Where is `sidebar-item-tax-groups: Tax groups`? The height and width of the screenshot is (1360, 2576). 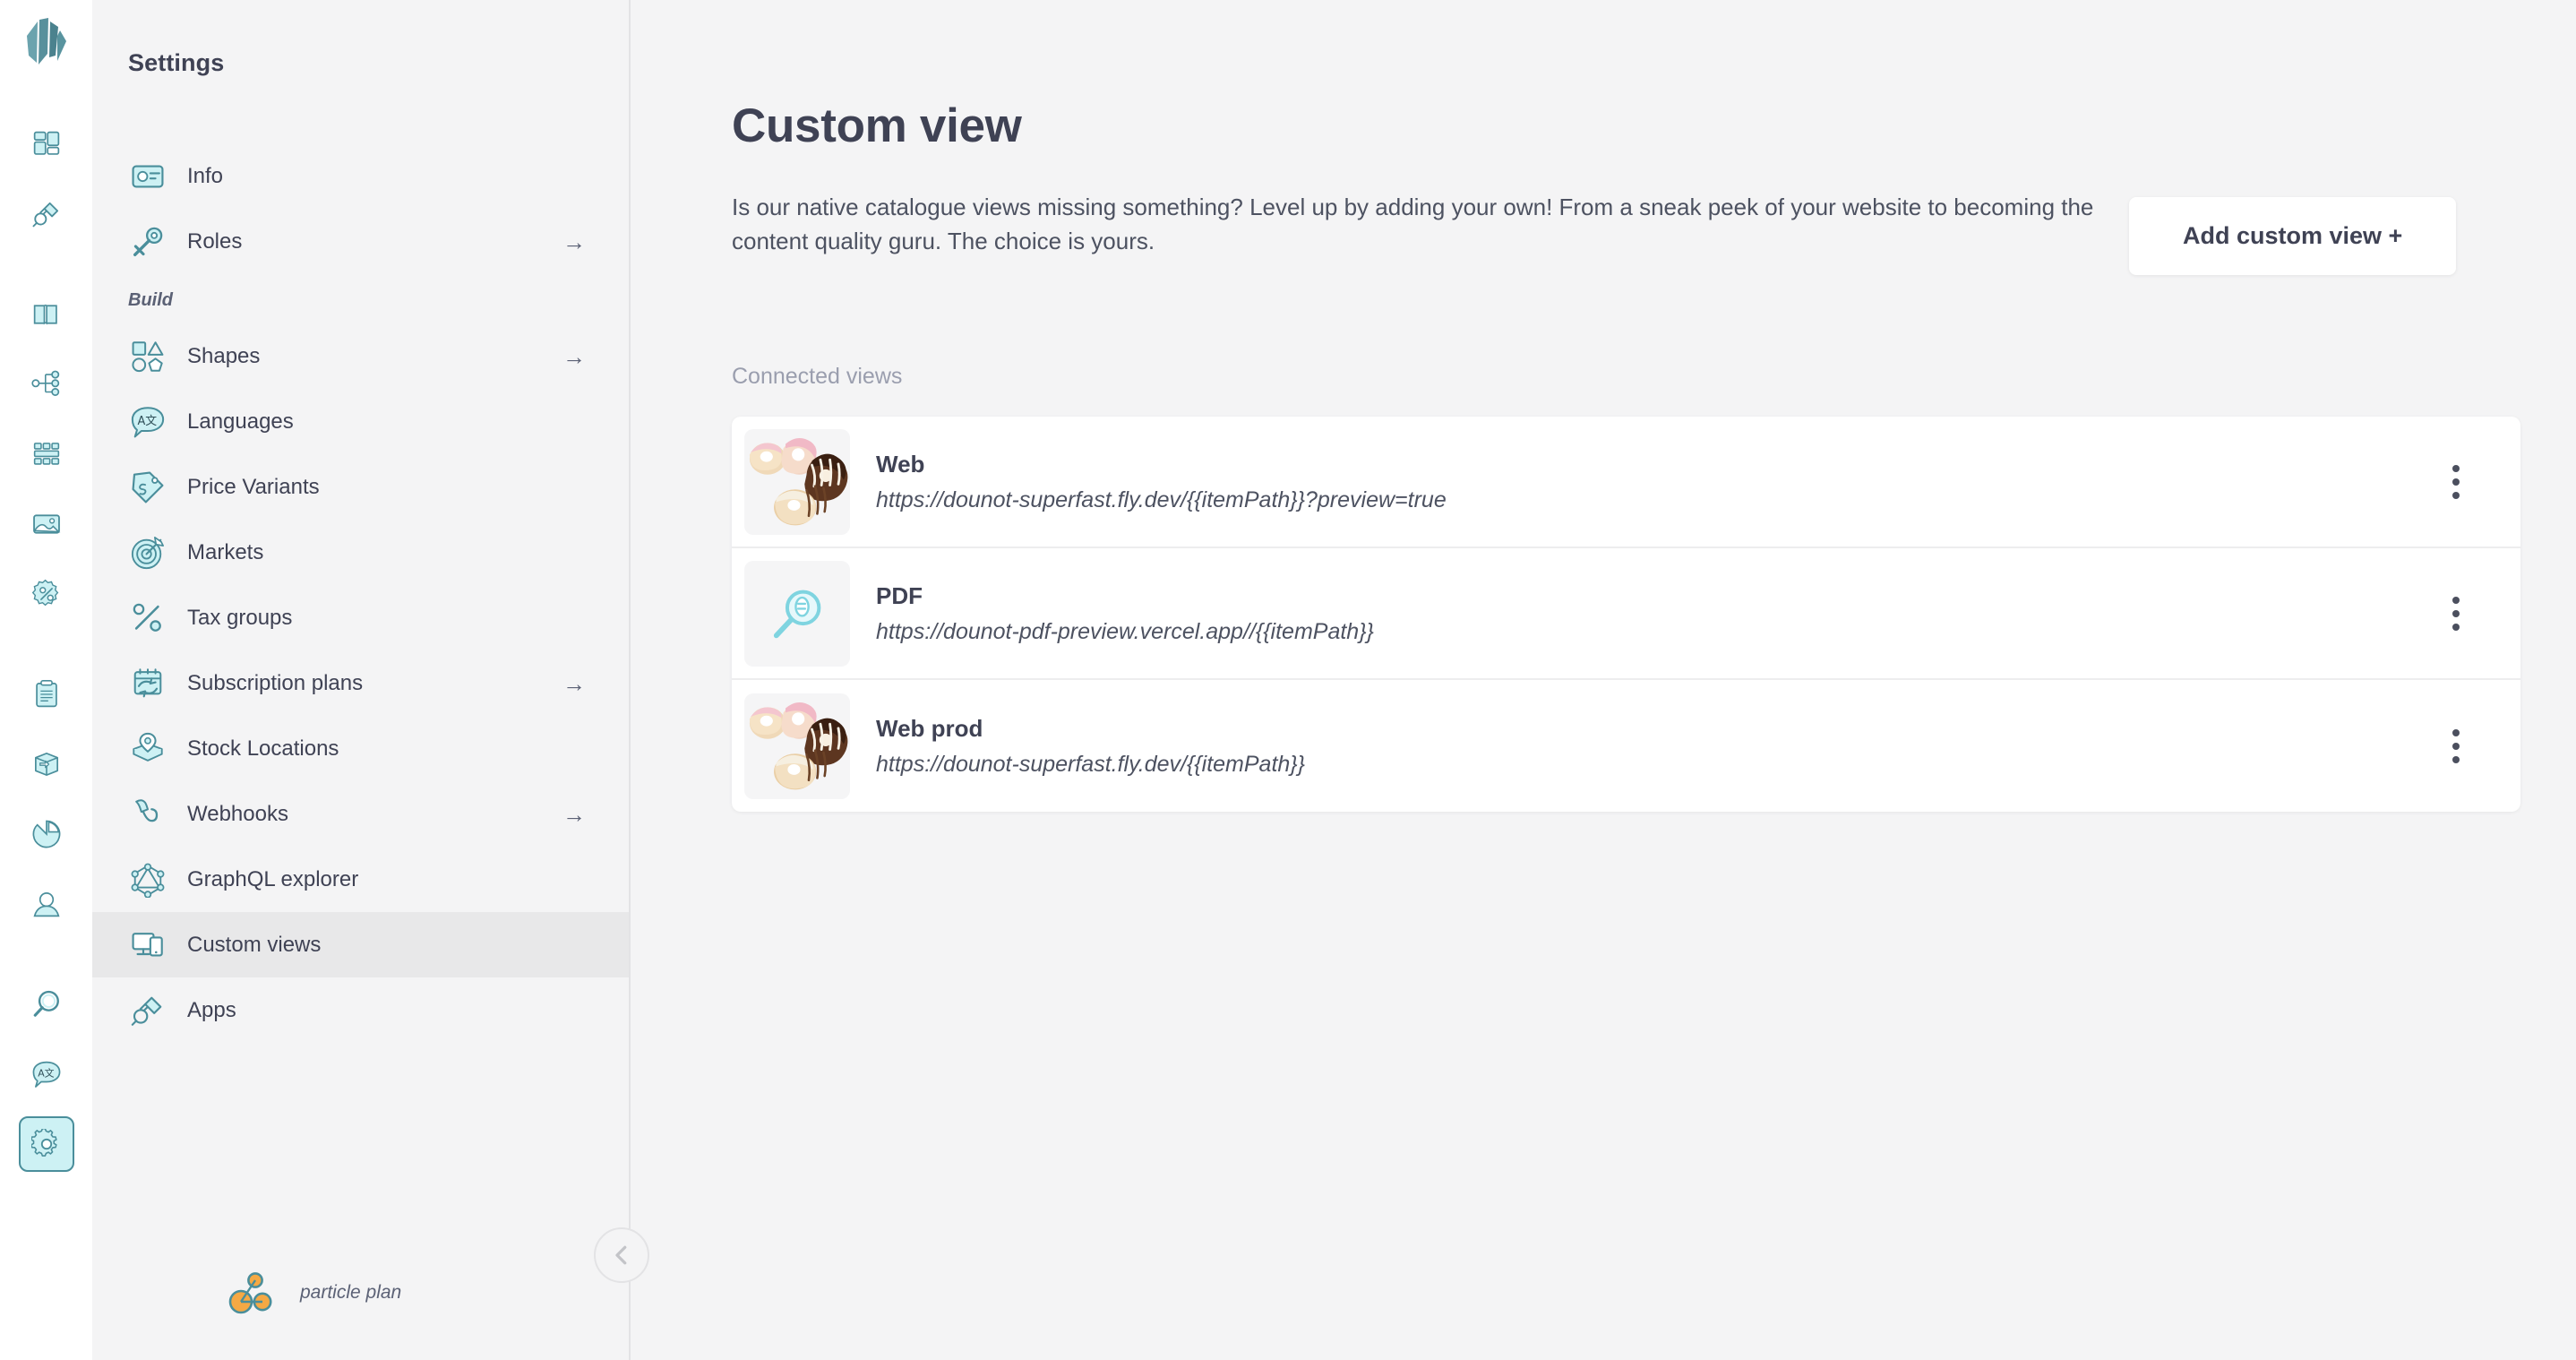
sidebar-item-tax-groups: Tax groups is located at coordinates (360, 617).